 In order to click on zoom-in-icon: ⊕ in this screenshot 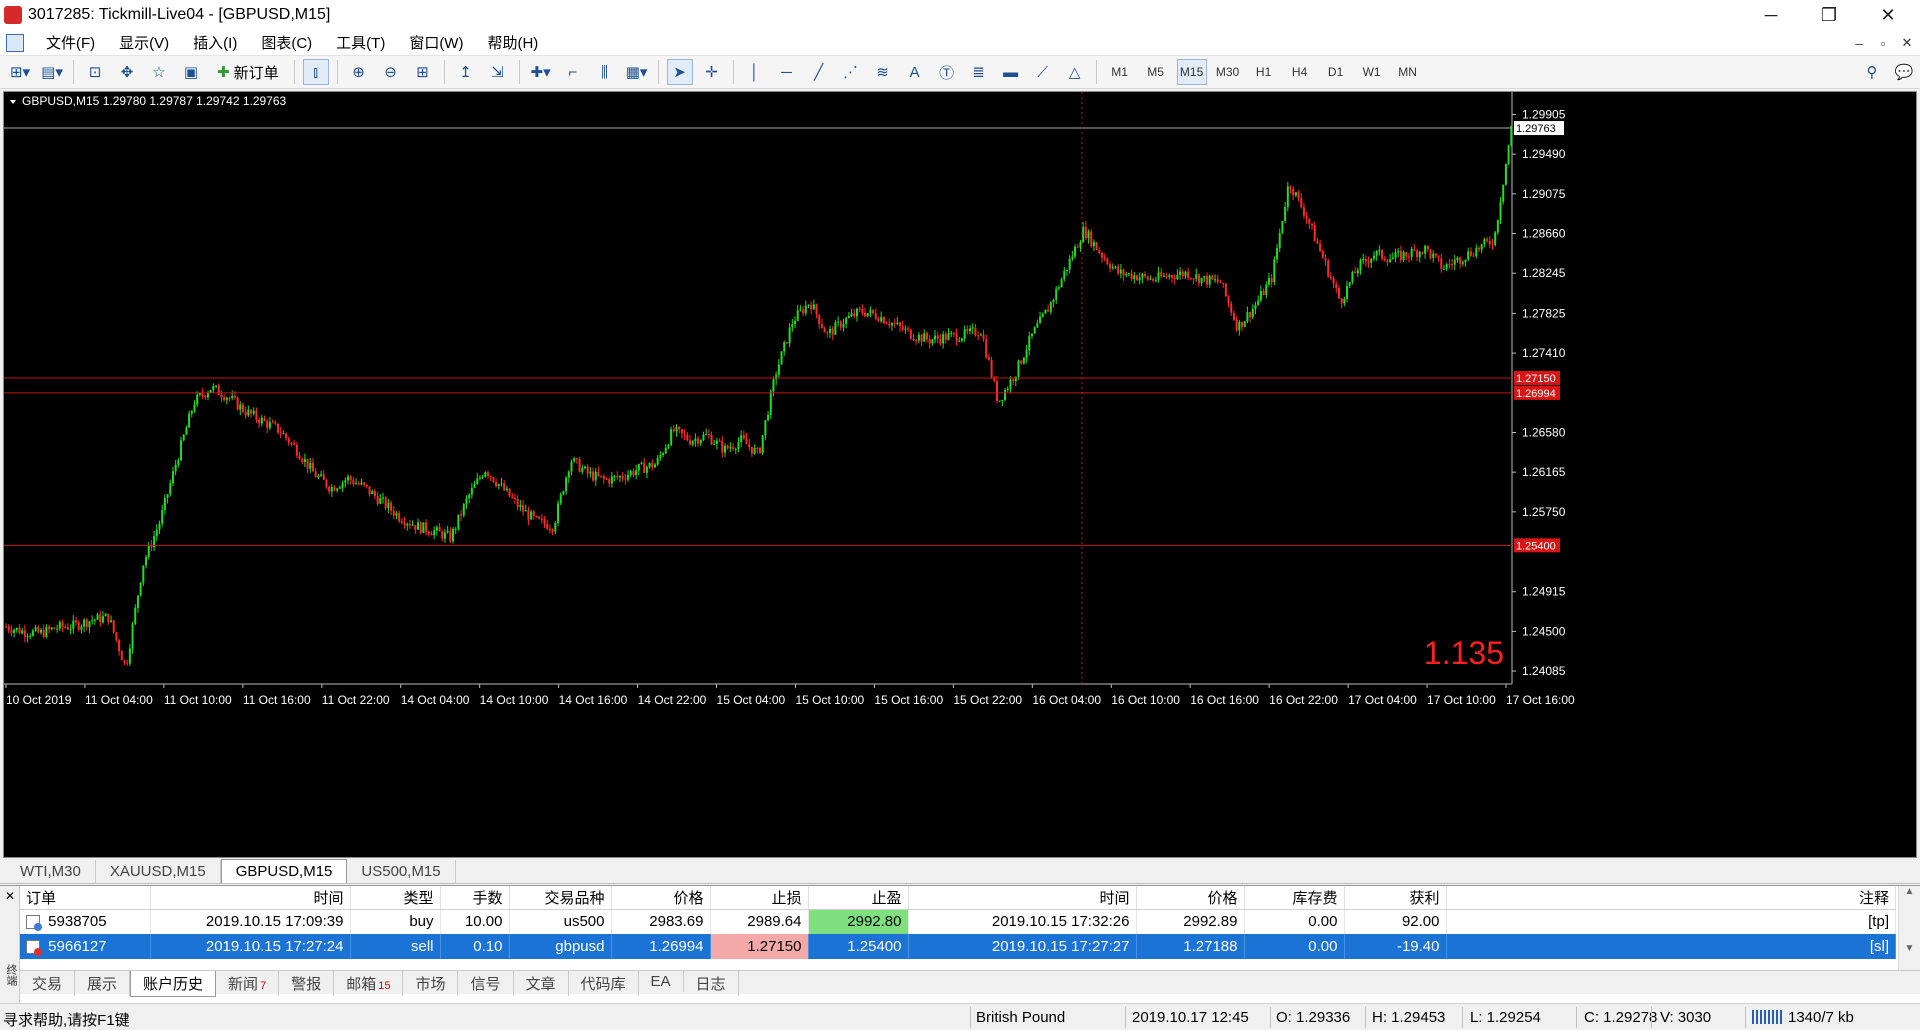, I will do `click(359, 72)`.